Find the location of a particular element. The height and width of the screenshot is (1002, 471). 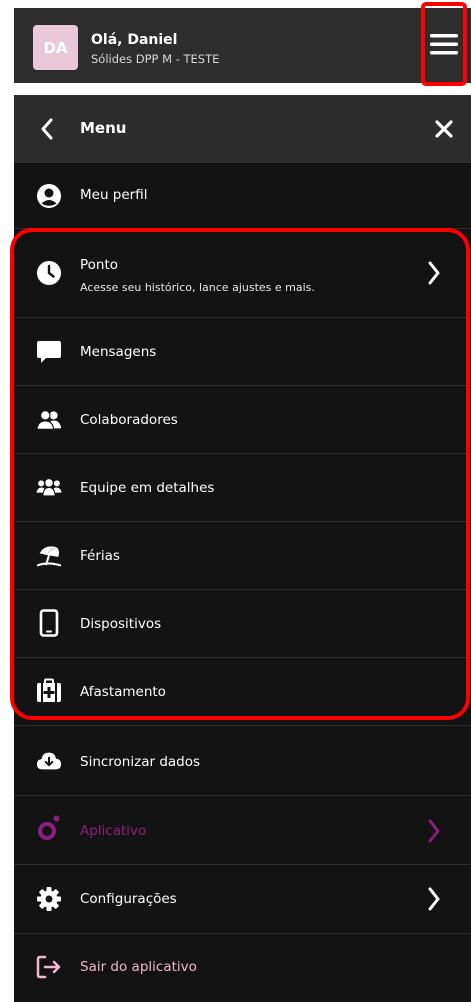

menu-item-label: Sair do aplicativo is located at coordinates (138, 967).